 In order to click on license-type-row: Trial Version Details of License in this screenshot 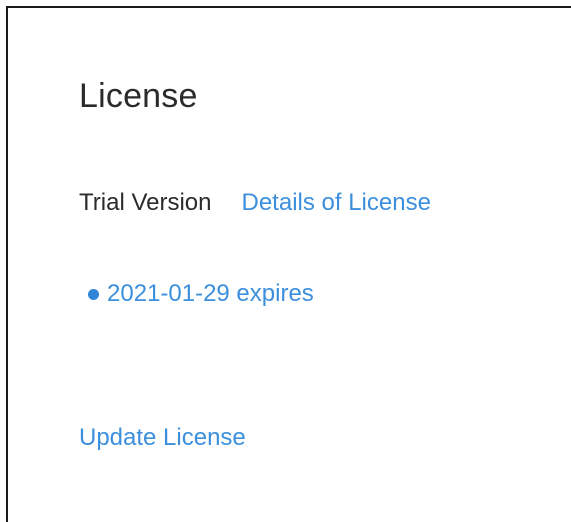, I will do `click(255, 203)`.